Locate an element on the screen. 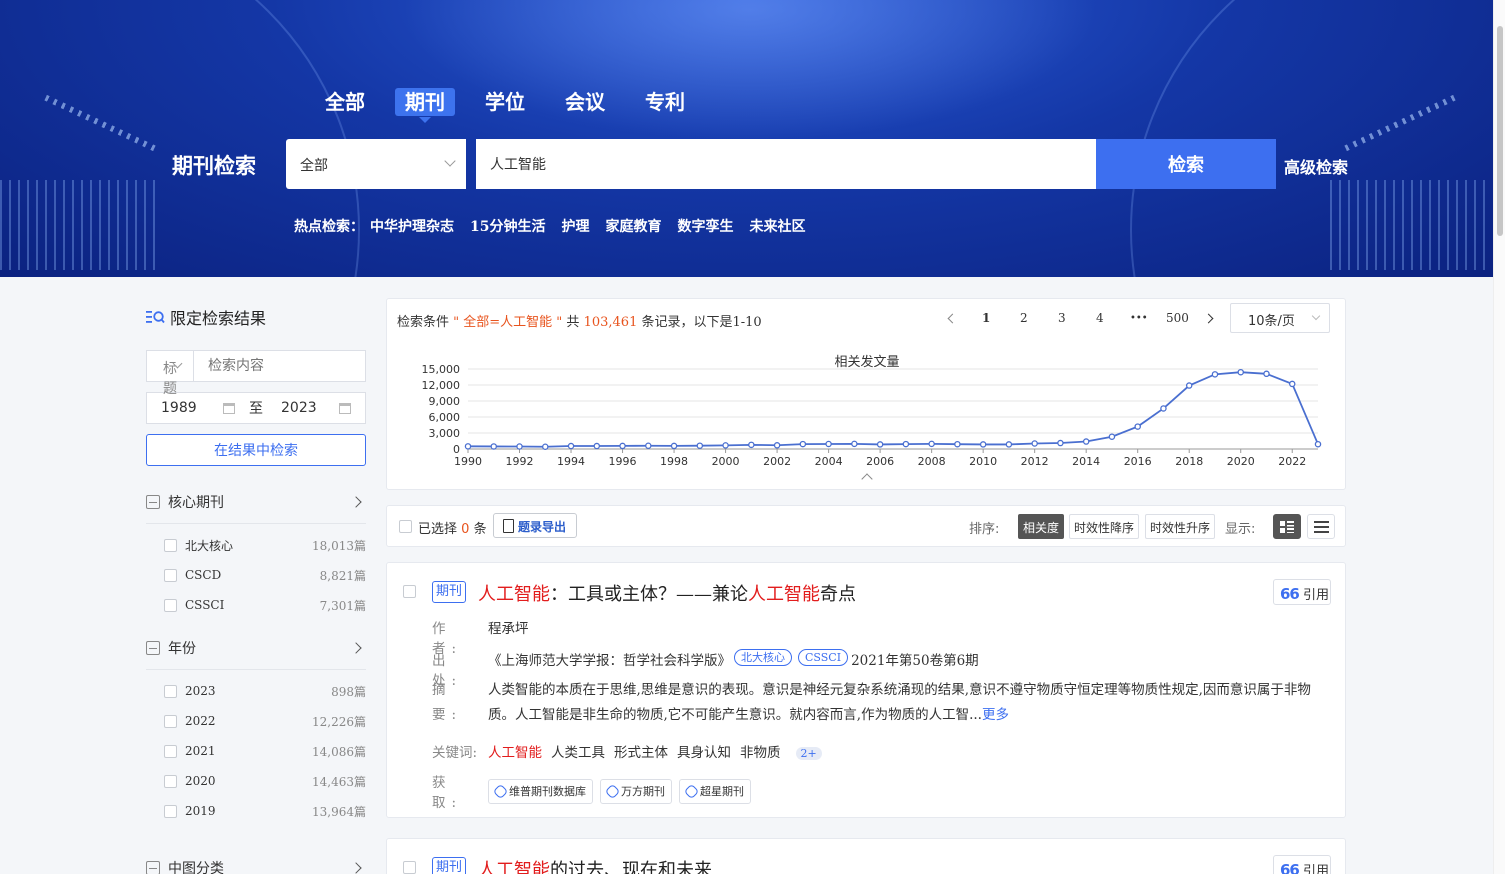 Image resolution: width=1505 pixels, height=874 pixels. access-source-label: 超星期刊 is located at coordinates (722, 791).